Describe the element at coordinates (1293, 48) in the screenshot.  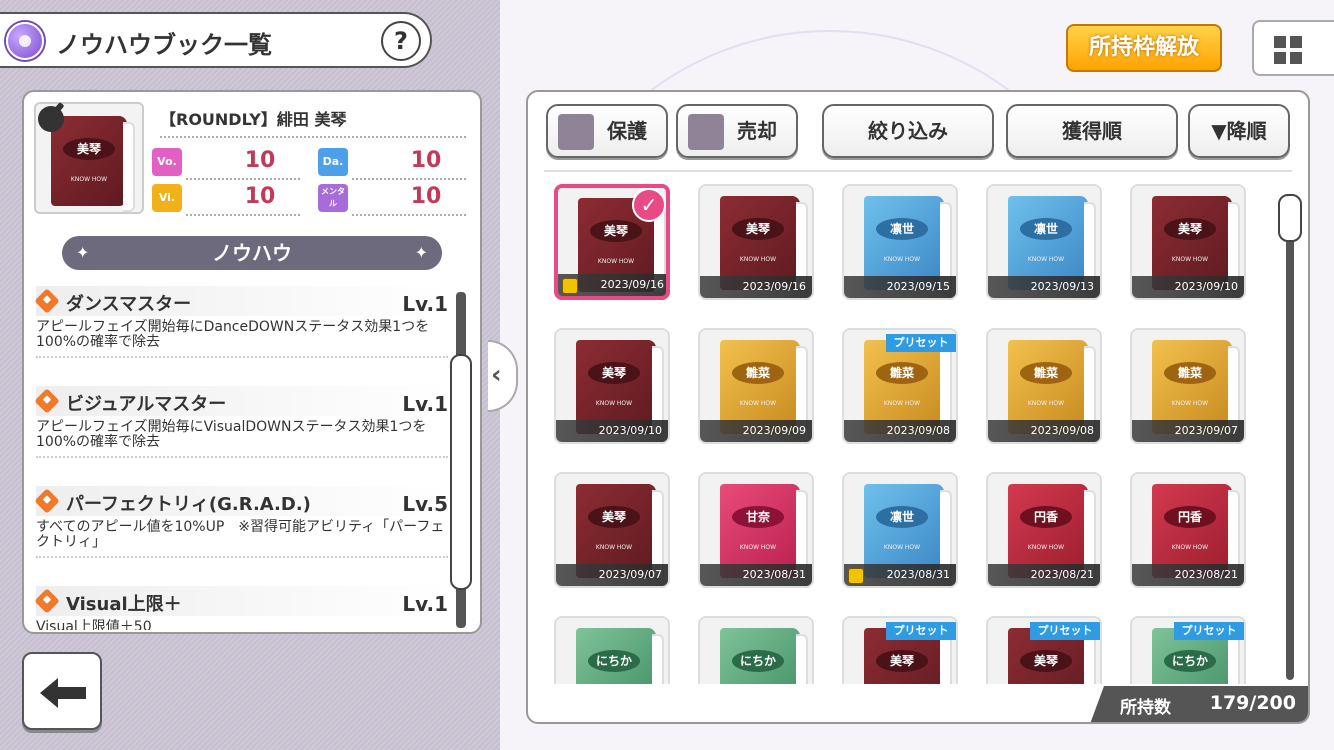
I see `grid-view-button` at that location.